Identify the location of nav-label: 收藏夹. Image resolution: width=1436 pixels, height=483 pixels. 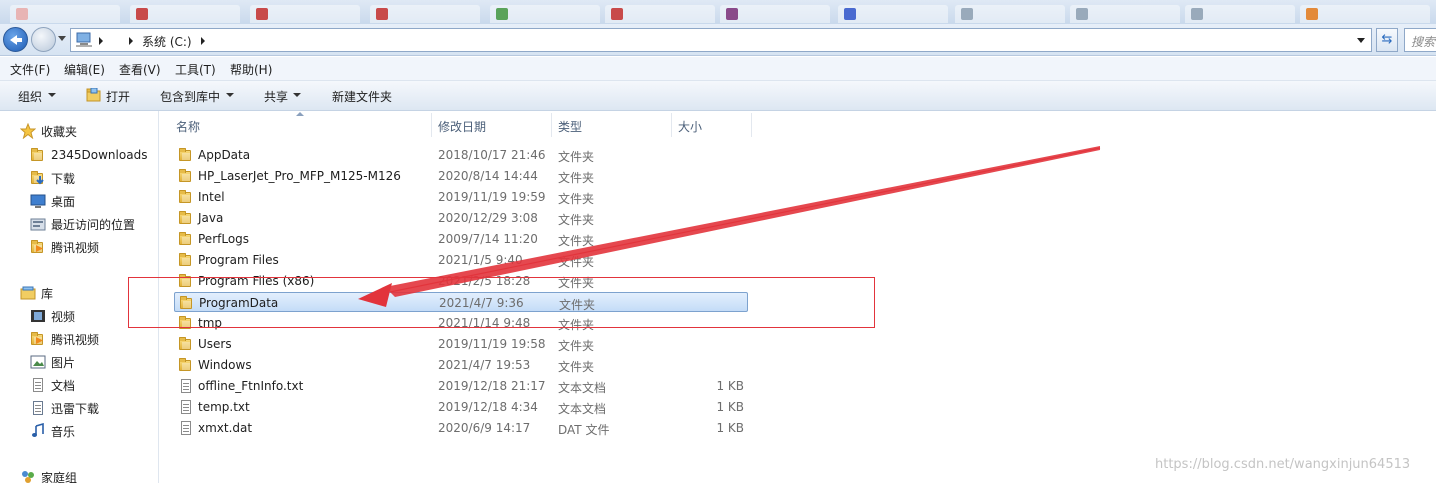
(59, 131).